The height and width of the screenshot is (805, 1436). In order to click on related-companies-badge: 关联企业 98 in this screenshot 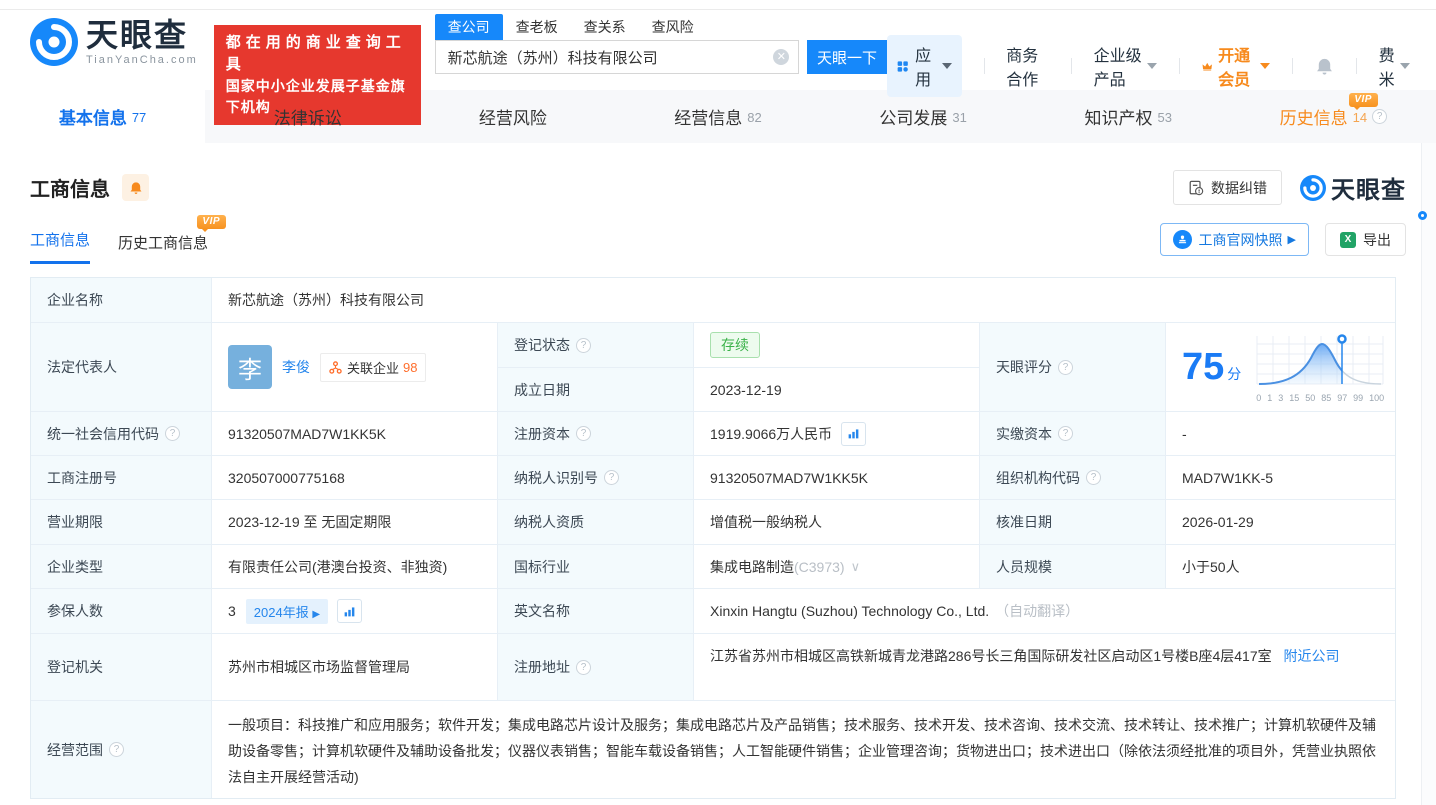, I will do `click(373, 367)`.